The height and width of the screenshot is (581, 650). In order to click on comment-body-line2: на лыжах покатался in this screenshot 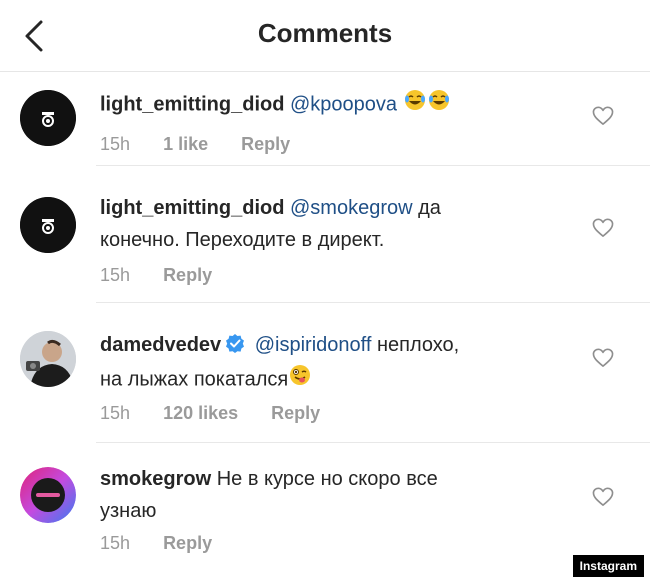, I will do `click(194, 379)`.